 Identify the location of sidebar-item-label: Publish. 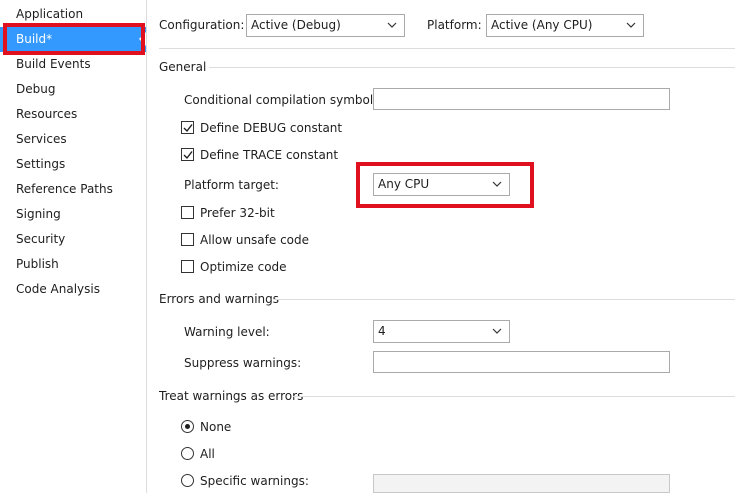
(37, 264).